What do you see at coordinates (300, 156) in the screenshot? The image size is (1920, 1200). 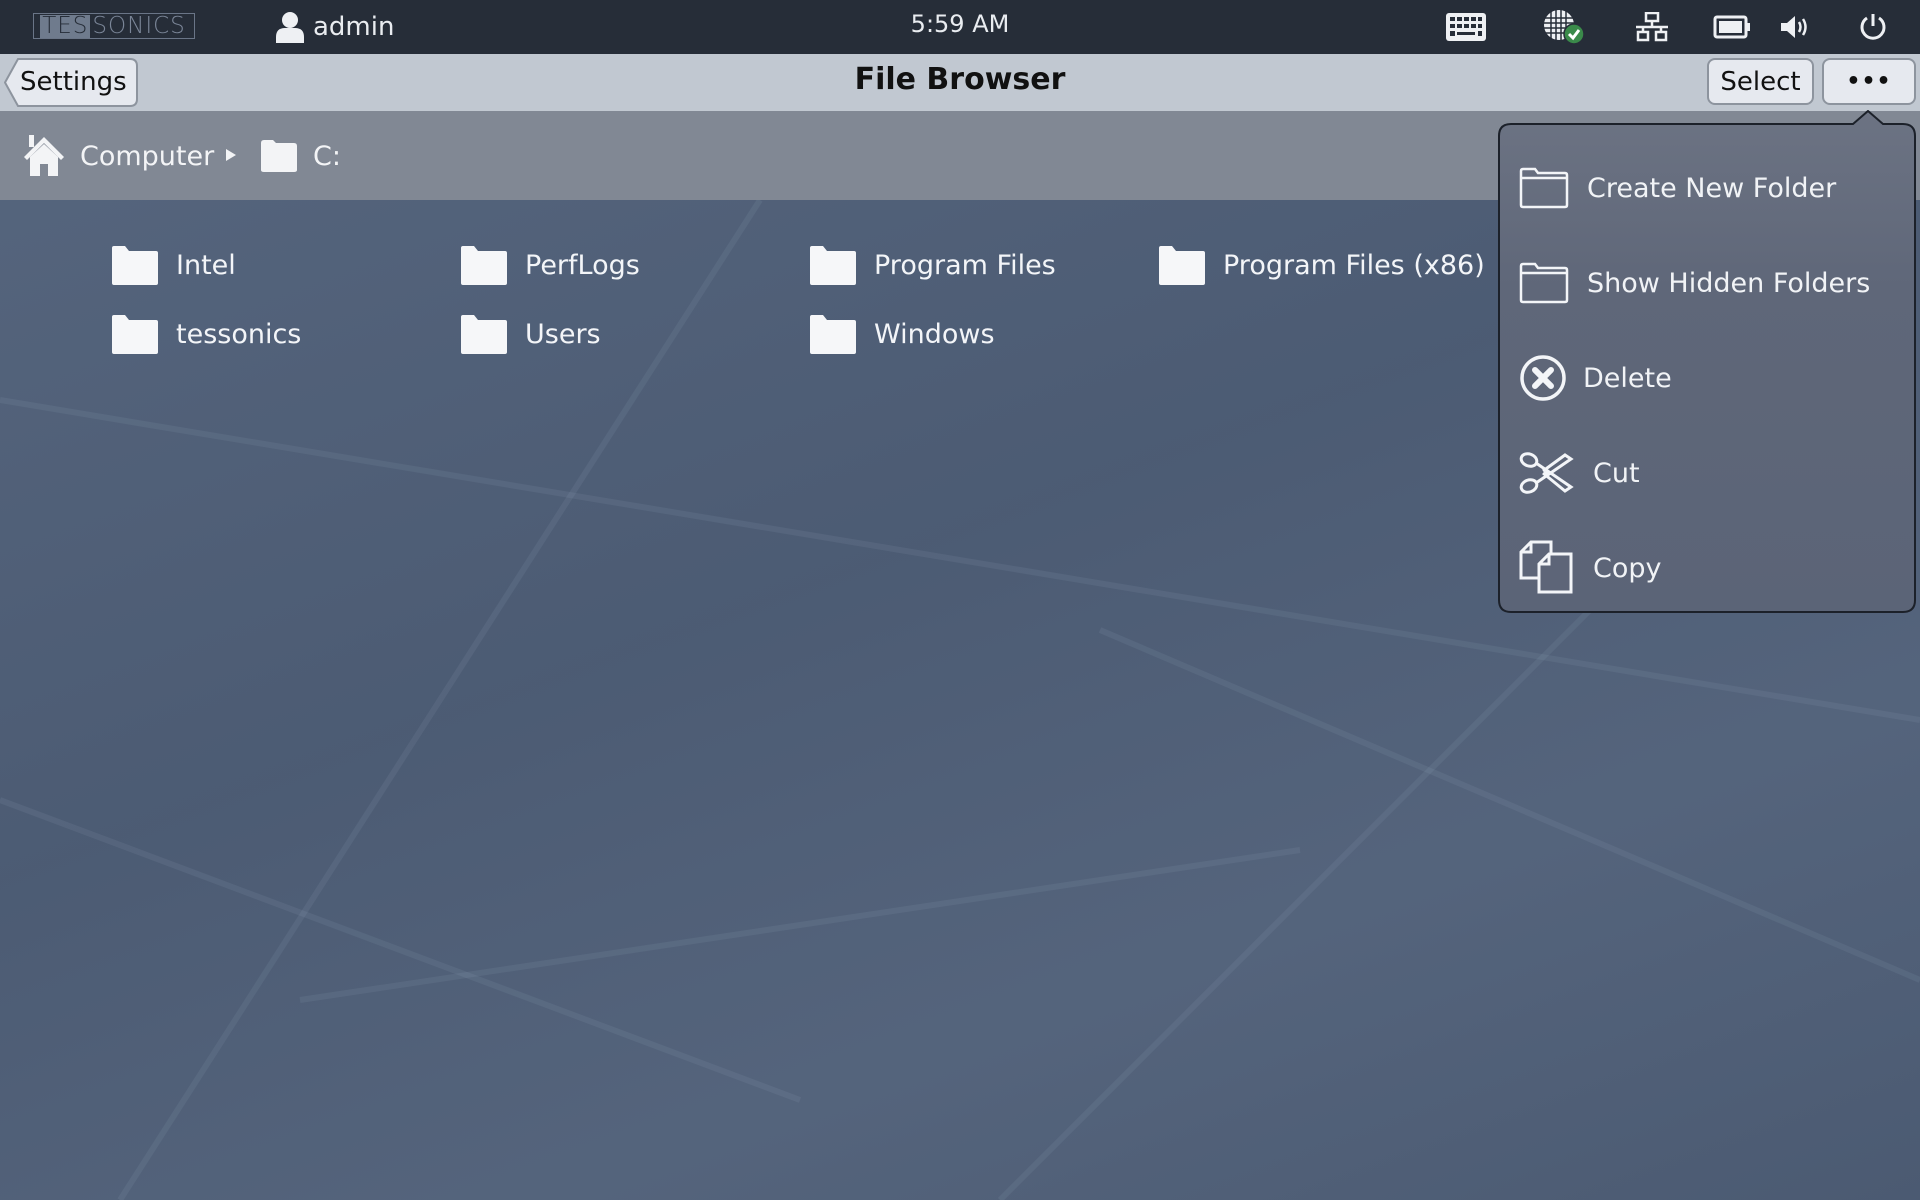 I see `breadcrumb-item-c-drive: C:` at bounding box center [300, 156].